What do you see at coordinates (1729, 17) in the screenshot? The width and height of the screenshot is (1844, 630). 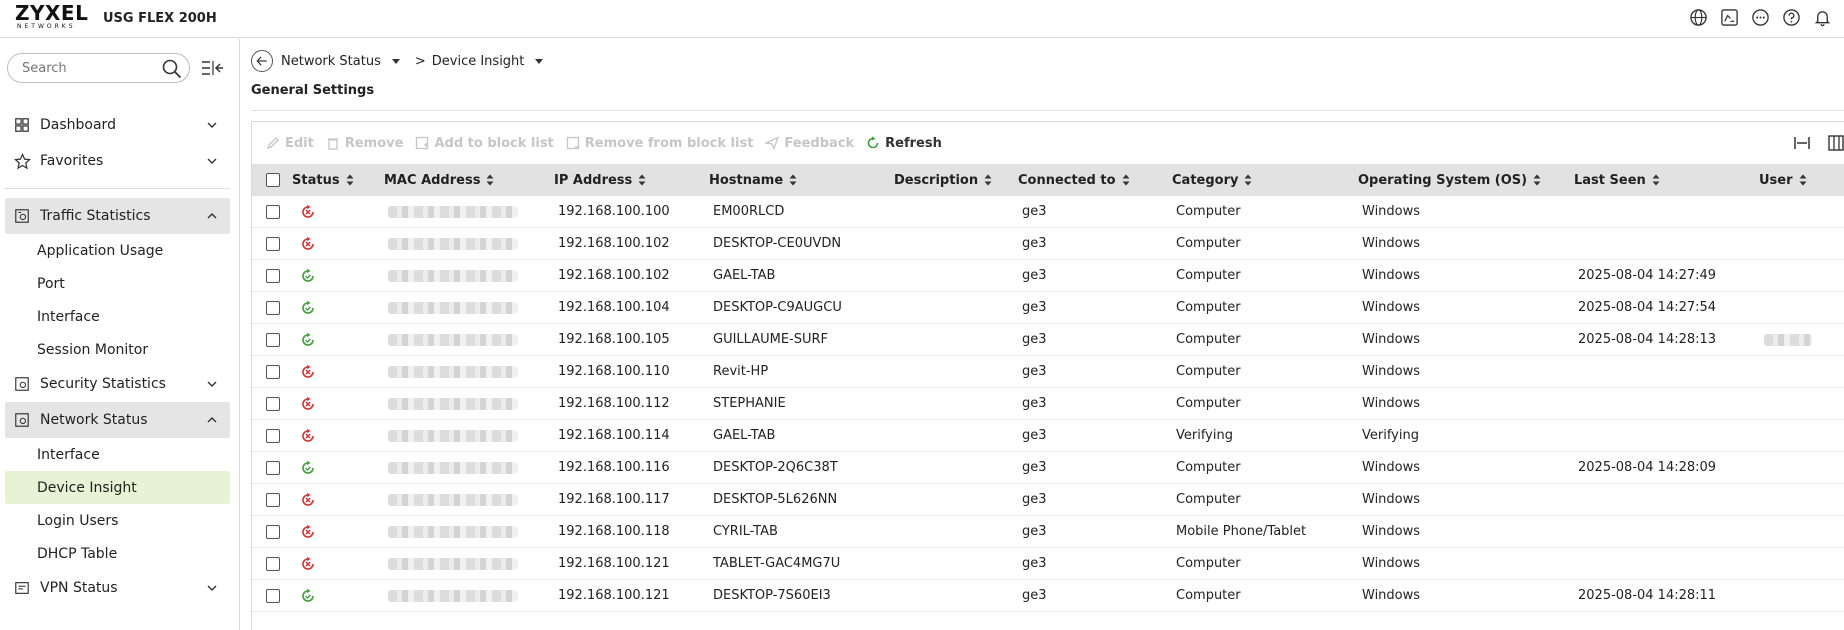 I see `cli-icon` at bounding box center [1729, 17].